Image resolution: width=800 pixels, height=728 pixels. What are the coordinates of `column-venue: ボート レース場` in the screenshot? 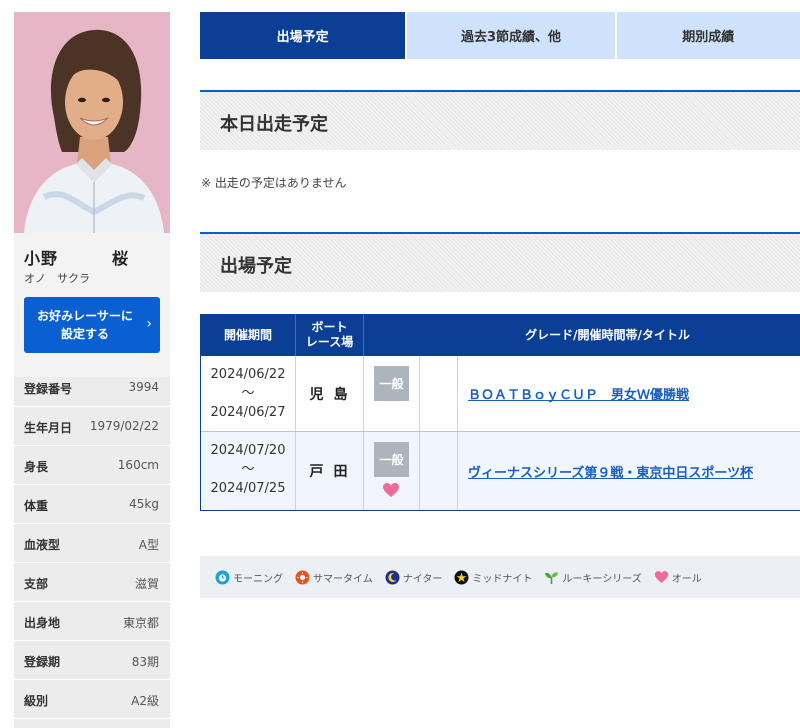 It's located at (330, 335).